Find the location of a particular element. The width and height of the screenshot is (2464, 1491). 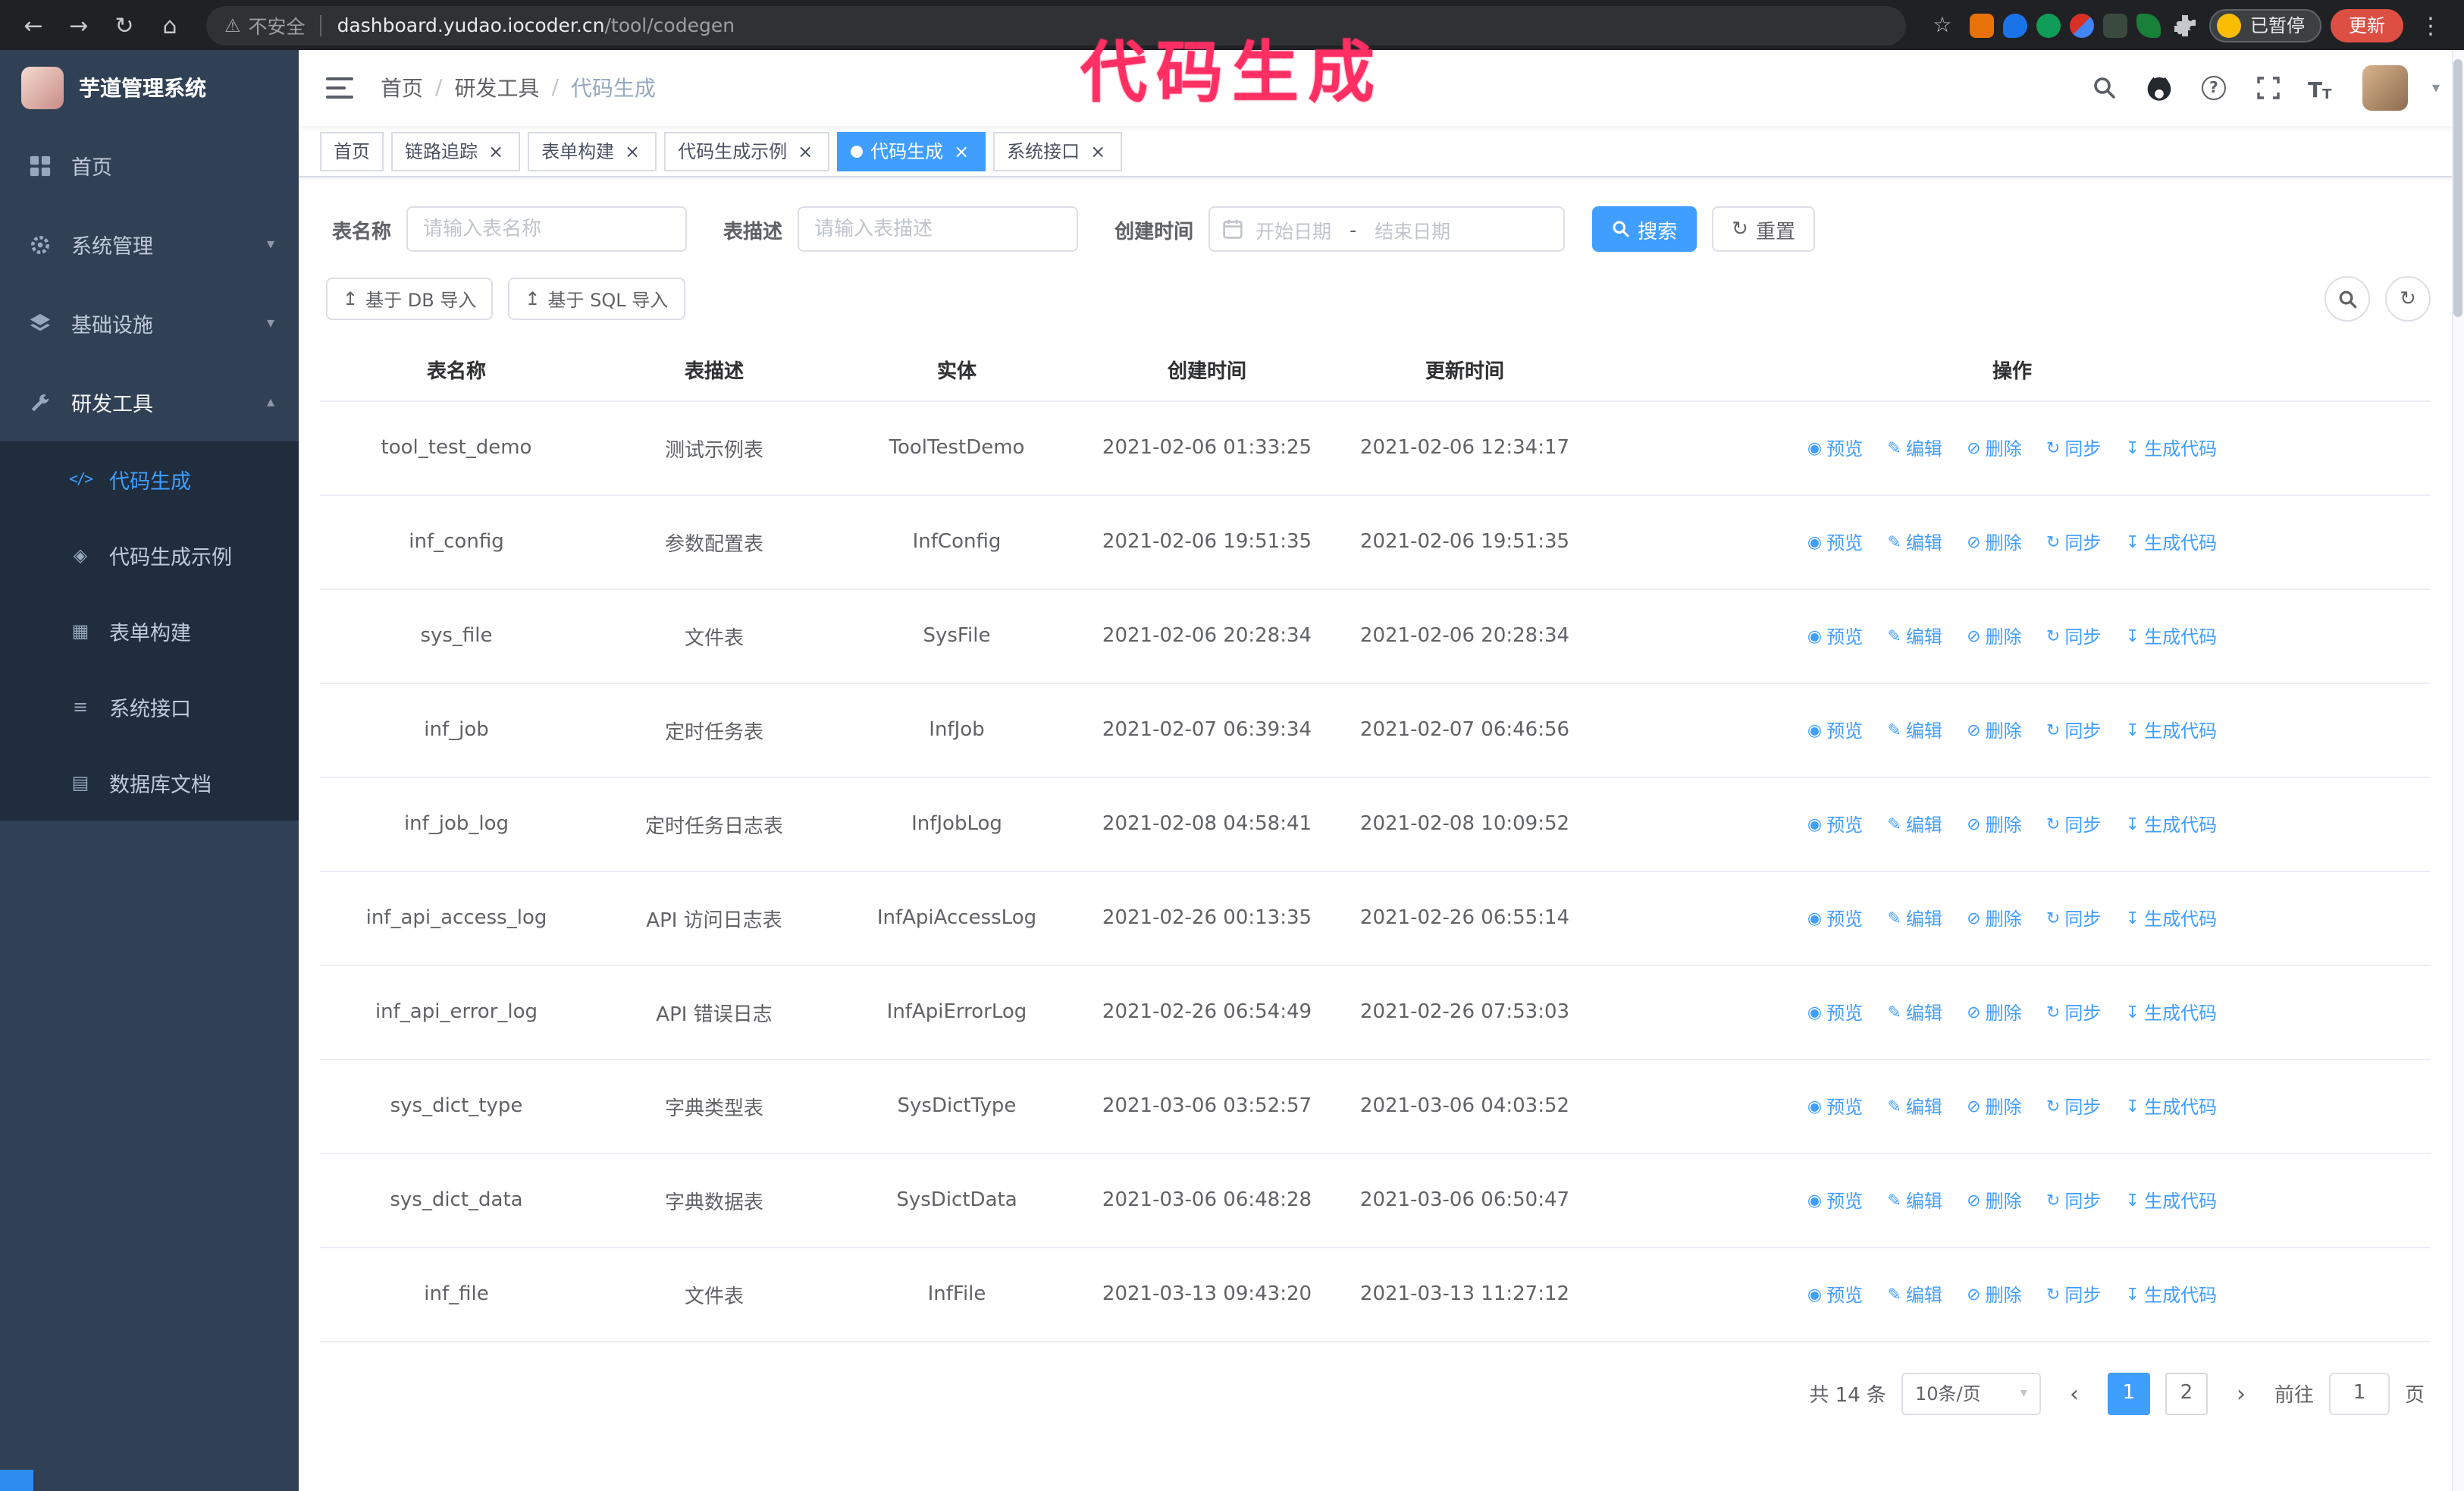

goto-page-input is located at coordinates (2359, 1393).